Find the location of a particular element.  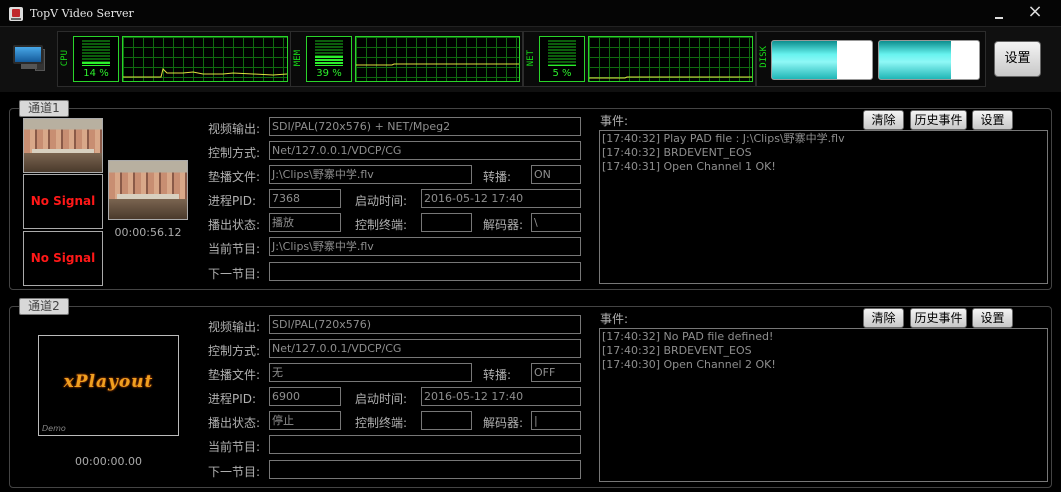

channel-1-history-button: 历史事件 is located at coordinates (938, 120).